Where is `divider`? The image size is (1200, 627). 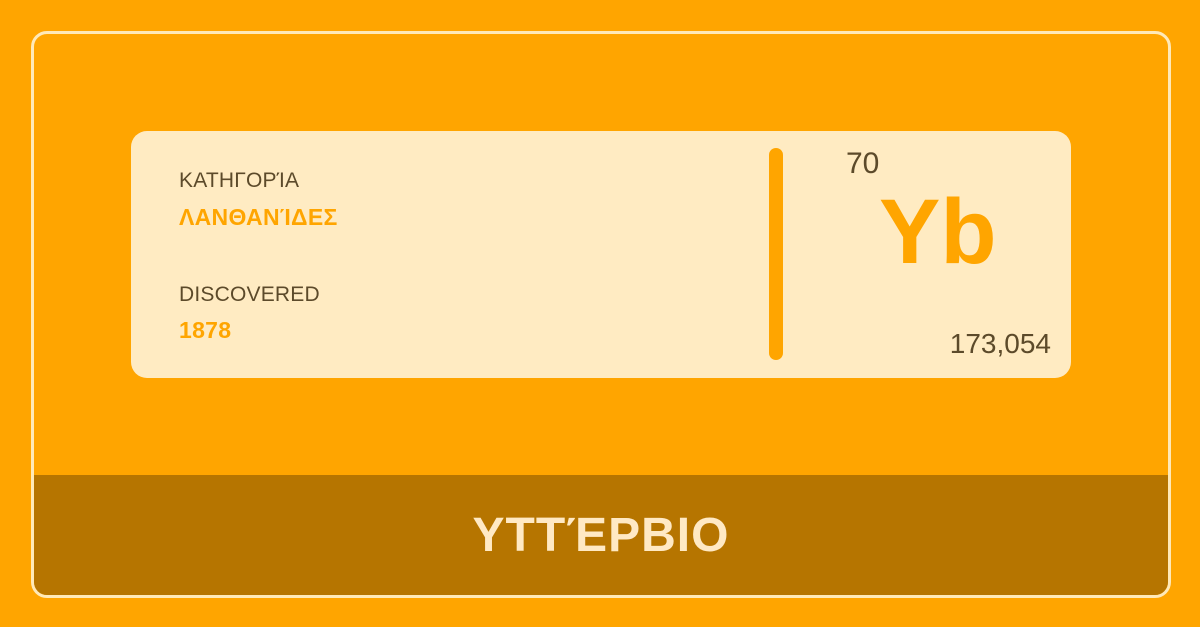 divider is located at coordinates (776, 254).